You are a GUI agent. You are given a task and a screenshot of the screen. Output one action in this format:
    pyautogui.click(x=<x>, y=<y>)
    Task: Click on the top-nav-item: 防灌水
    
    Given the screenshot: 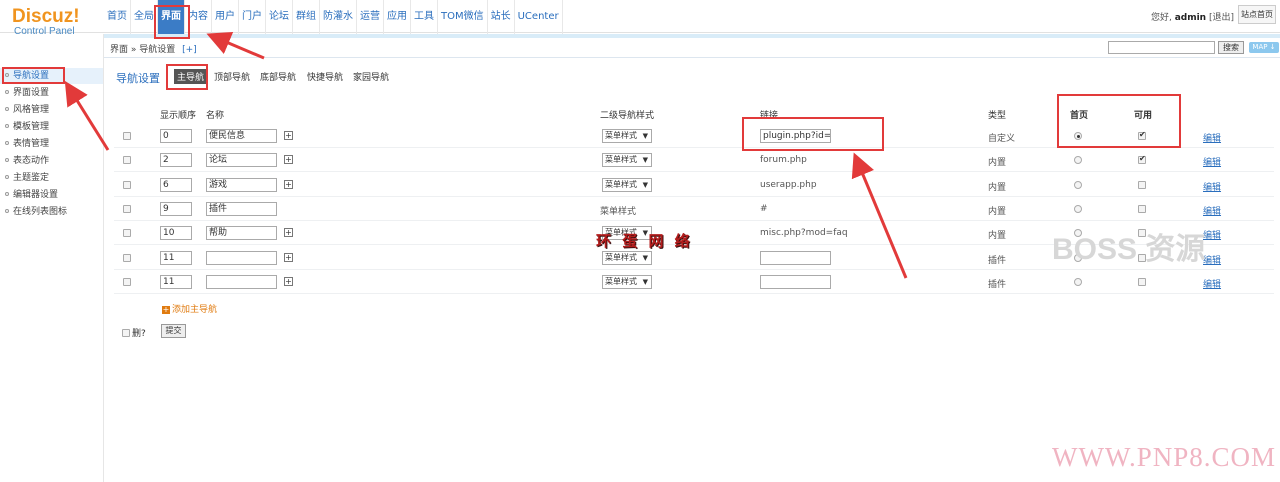 What is the action you would take?
    pyautogui.click(x=338, y=17)
    